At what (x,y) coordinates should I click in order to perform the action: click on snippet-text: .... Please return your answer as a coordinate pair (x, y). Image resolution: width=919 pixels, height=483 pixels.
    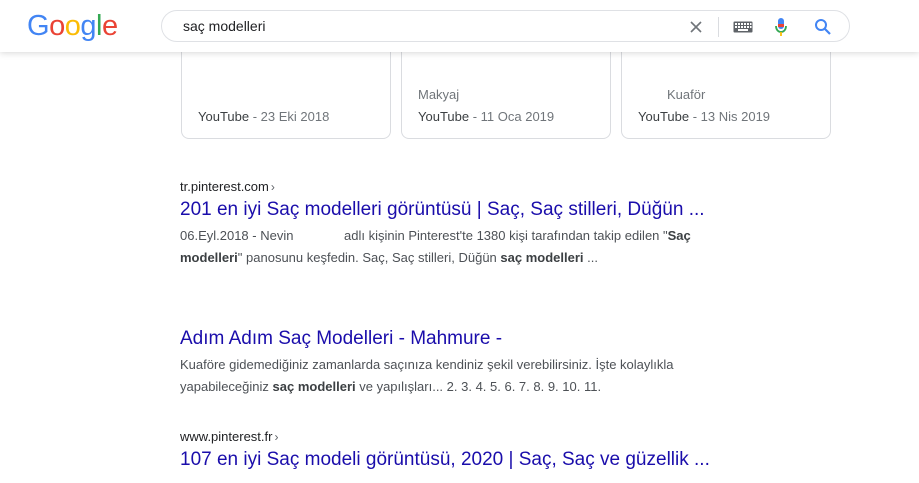
    Looking at the image, I should click on (590, 257).